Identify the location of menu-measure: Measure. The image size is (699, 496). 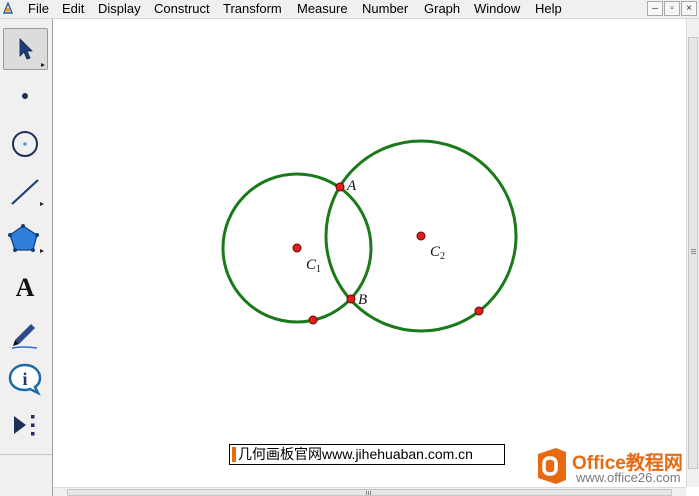
(322, 9).